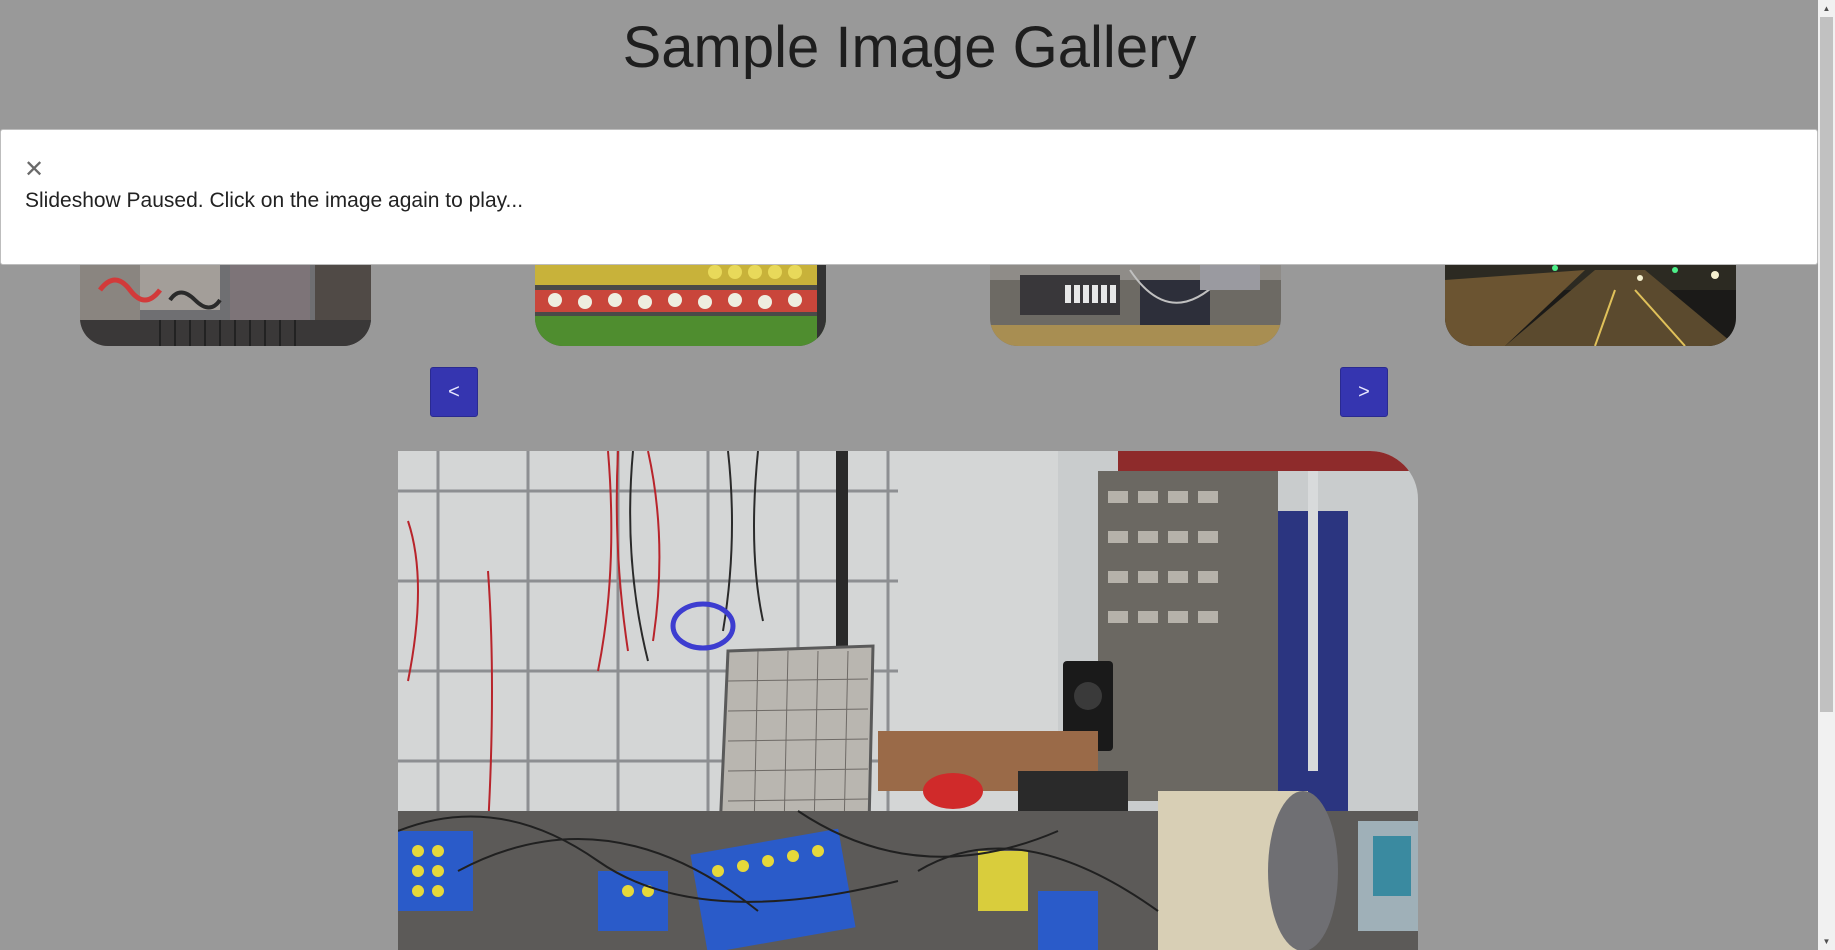 The width and height of the screenshot is (1835, 950). I want to click on scroll-down-icon: ▼, so click(1826, 941).